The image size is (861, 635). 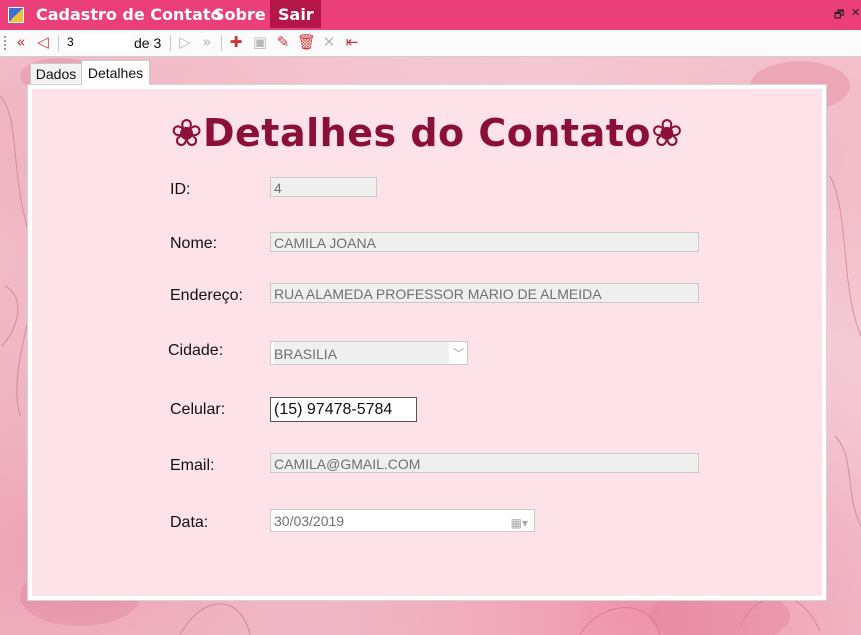 What do you see at coordinates (194, 243) in the screenshot?
I see `nome-label: Nome:` at bounding box center [194, 243].